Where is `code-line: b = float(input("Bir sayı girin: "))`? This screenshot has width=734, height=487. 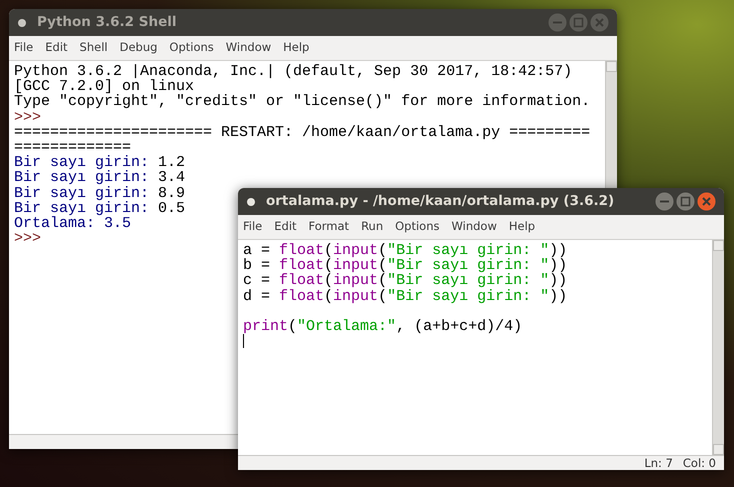
code-line: b = float(input("Bir sayı girin: ")) is located at coordinates (405, 265).